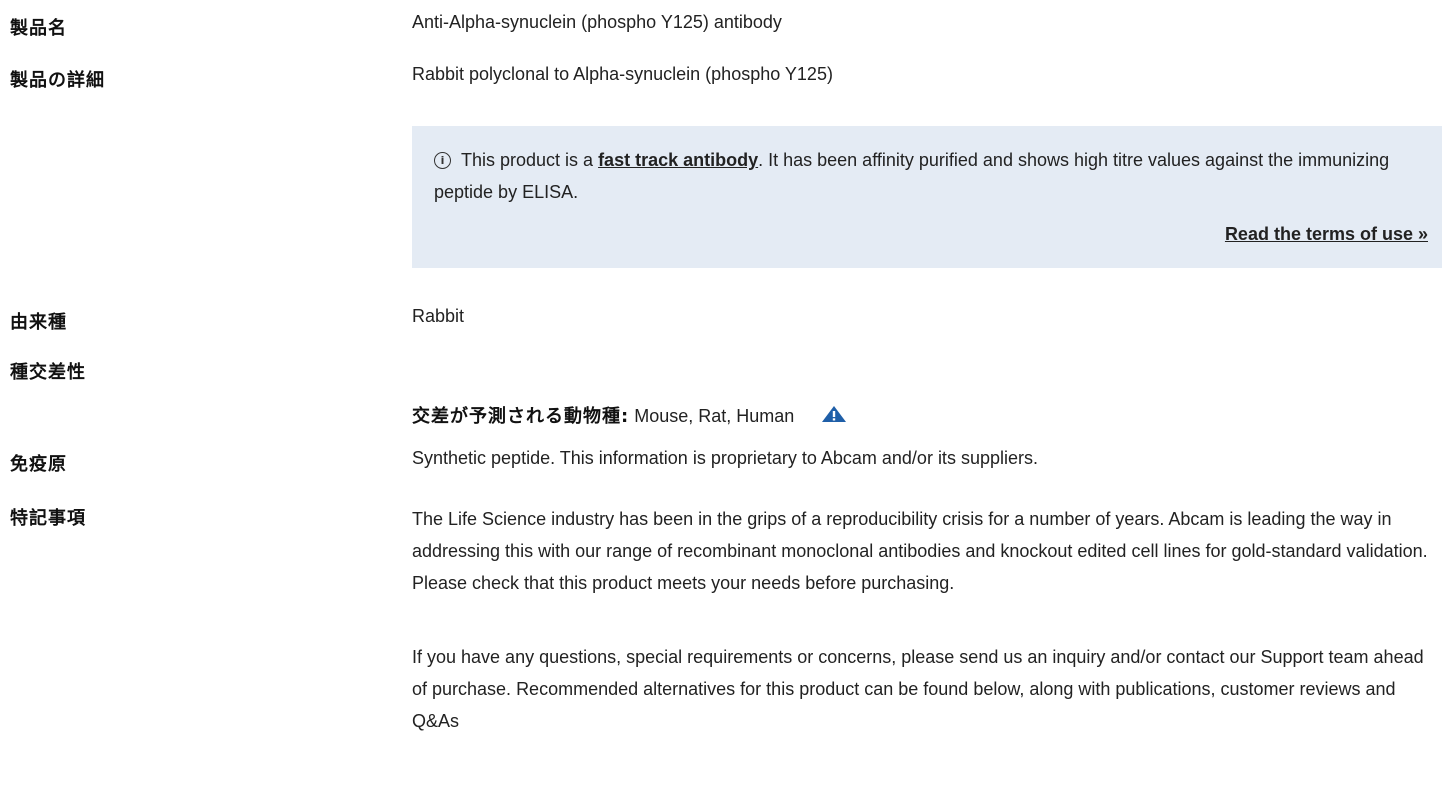 Image resolution: width=1445 pixels, height=789 pixels. Describe the element at coordinates (1326, 234) in the screenshot. I see `terms-of-use-link: Read the terms of use »` at that location.